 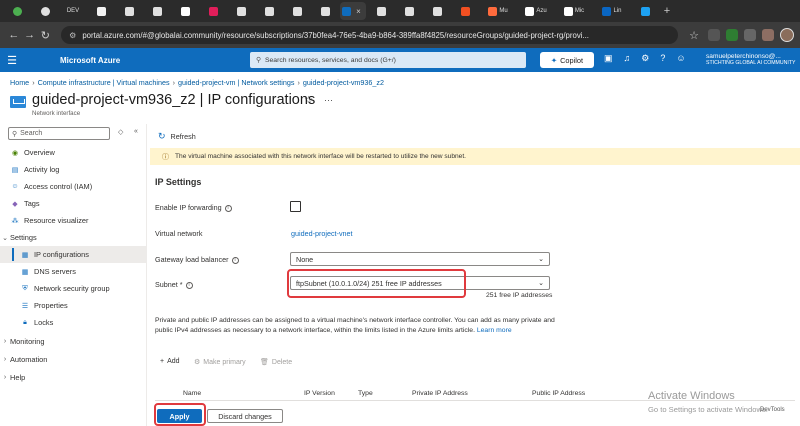 What do you see at coordinates (73, 11) in the screenshot?
I see `browser-tab: DEV` at bounding box center [73, 11].